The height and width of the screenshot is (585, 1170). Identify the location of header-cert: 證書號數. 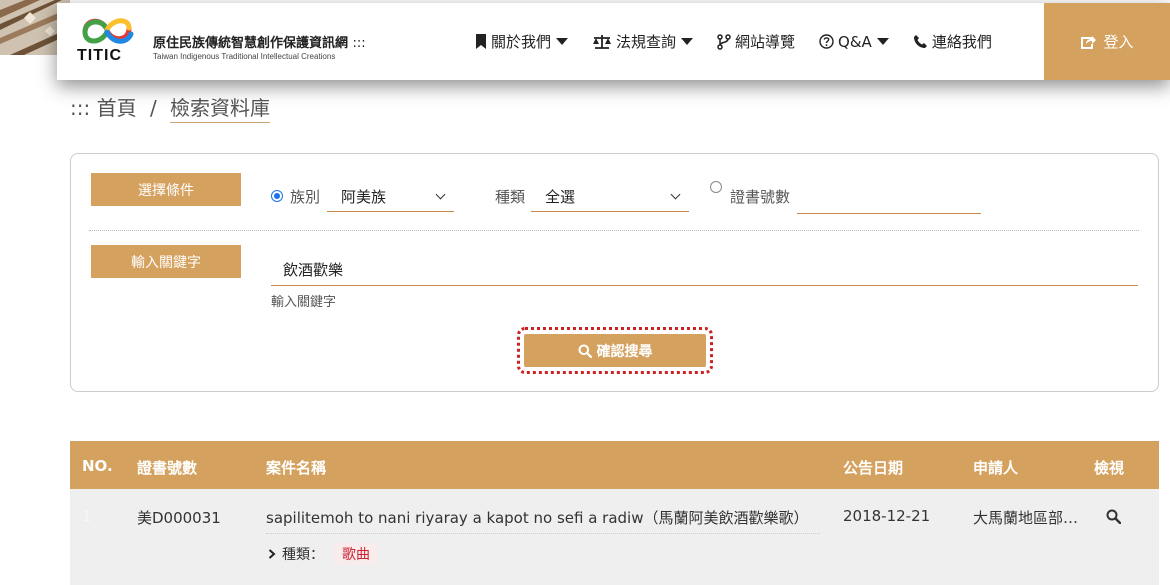
(167, 468).